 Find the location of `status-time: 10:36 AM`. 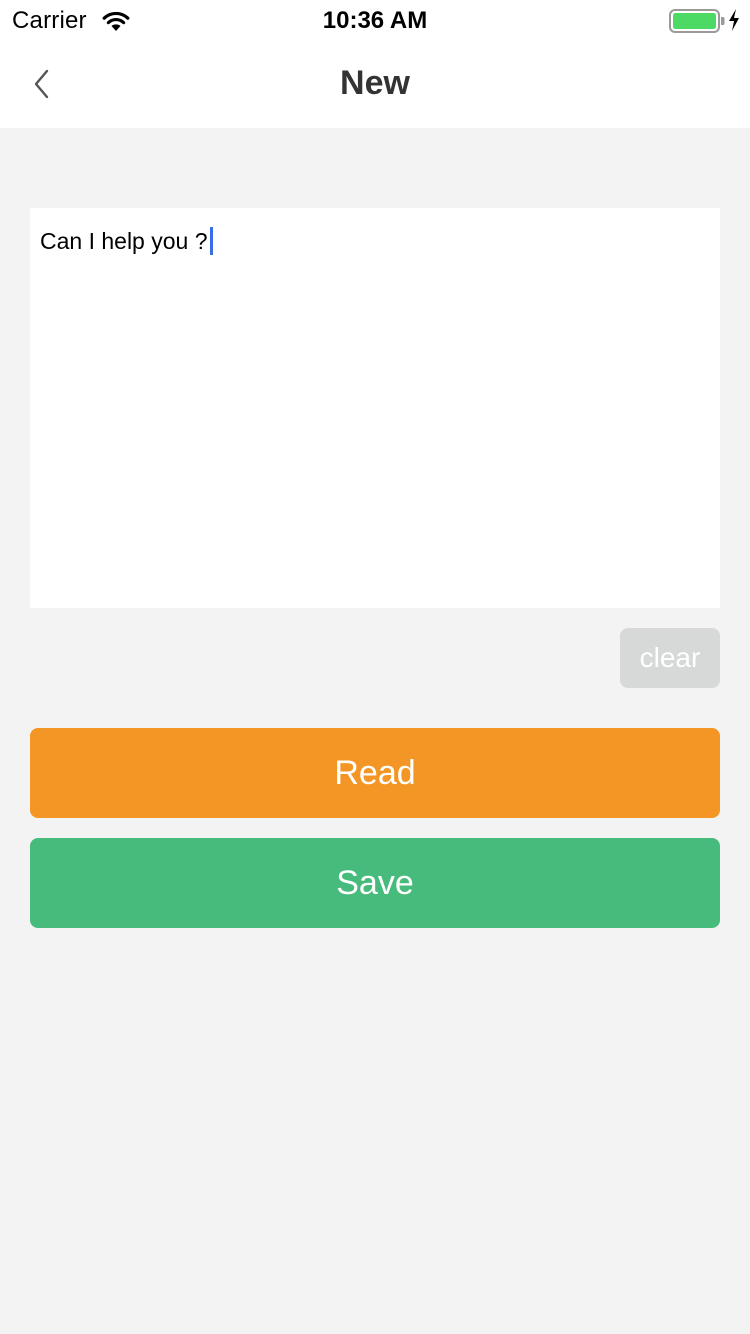

status-time: 10:36 AM is located at coordinates (375, 20).